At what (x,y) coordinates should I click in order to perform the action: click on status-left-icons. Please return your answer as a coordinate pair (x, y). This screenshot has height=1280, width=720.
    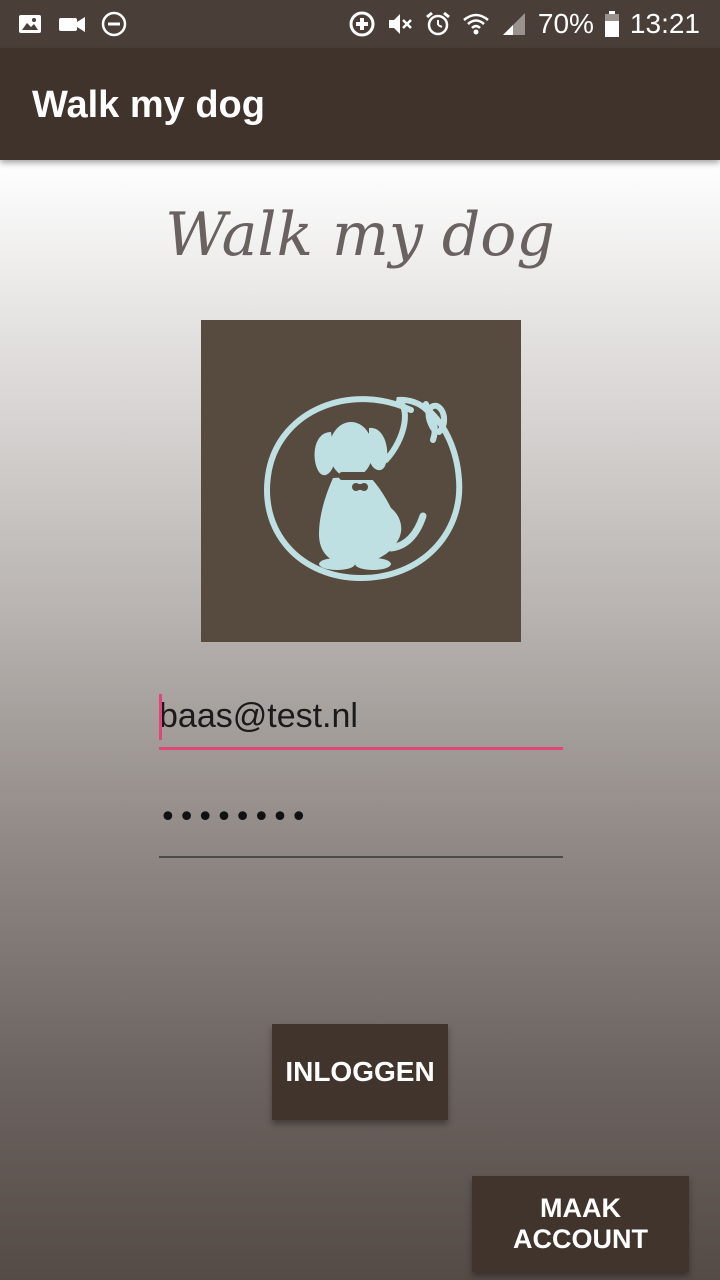
    Looking at the image, I should click on (72, 24).